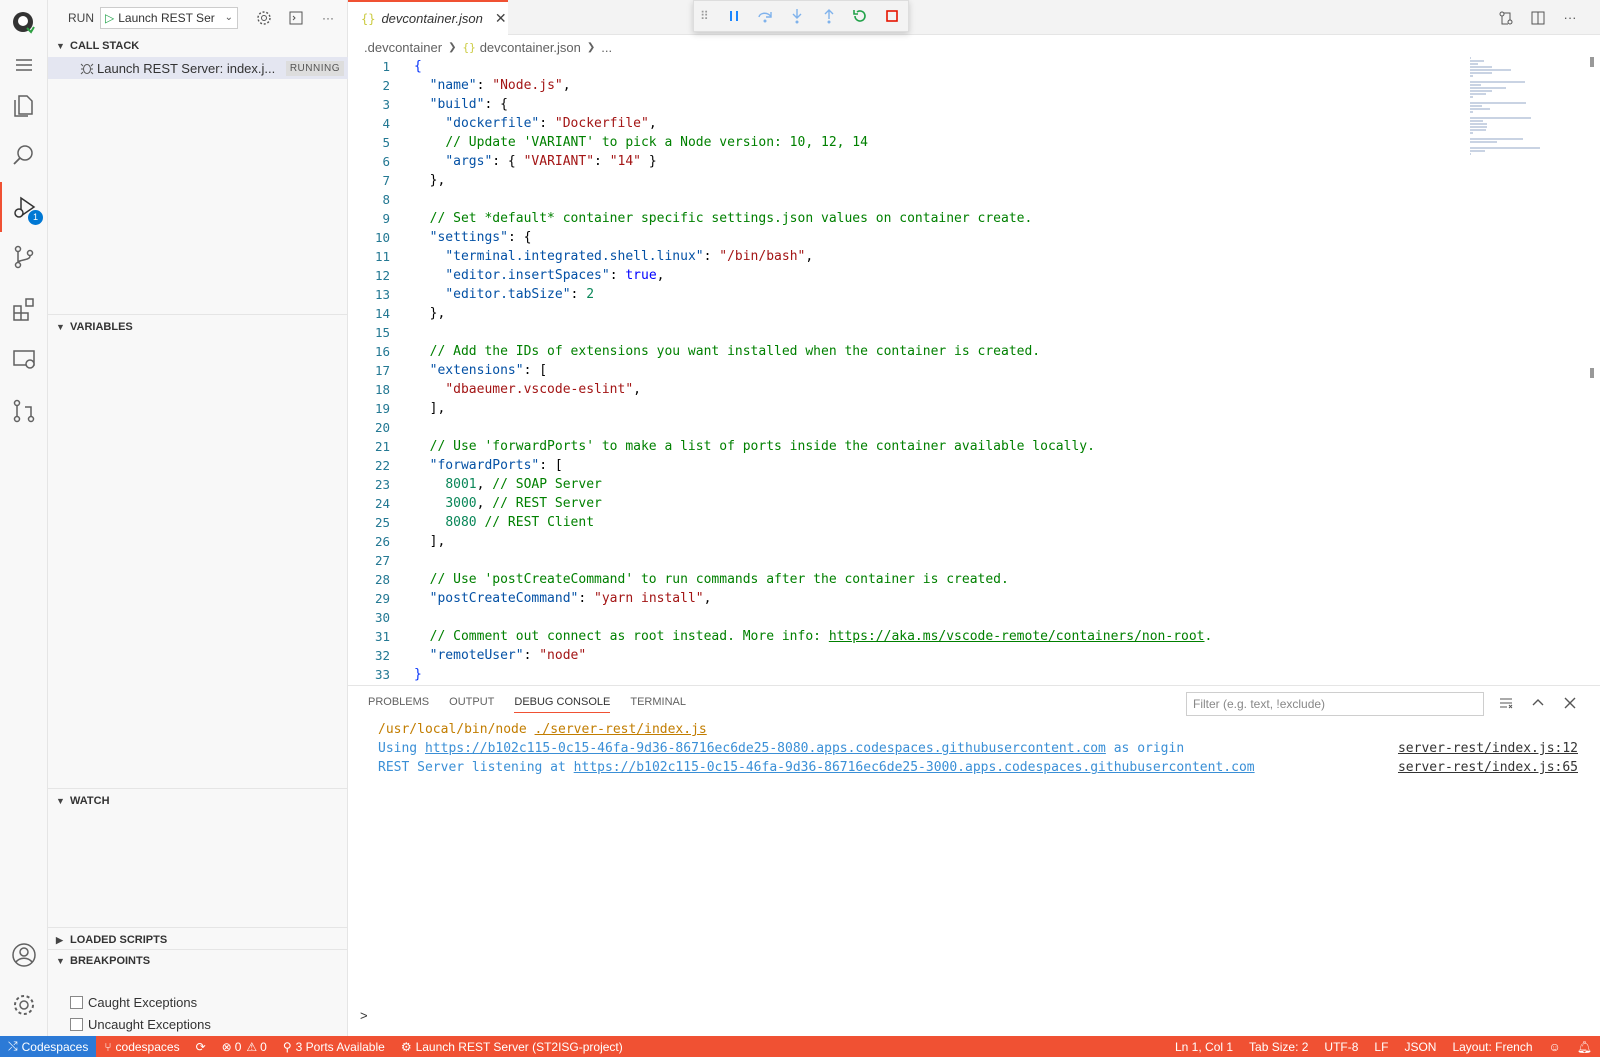 Image resolution: width=1600 pixels, height=1057 pixels. Describe the element at coordinates (369, 218) in the screenshot. I see `line-number: 9` at that location.